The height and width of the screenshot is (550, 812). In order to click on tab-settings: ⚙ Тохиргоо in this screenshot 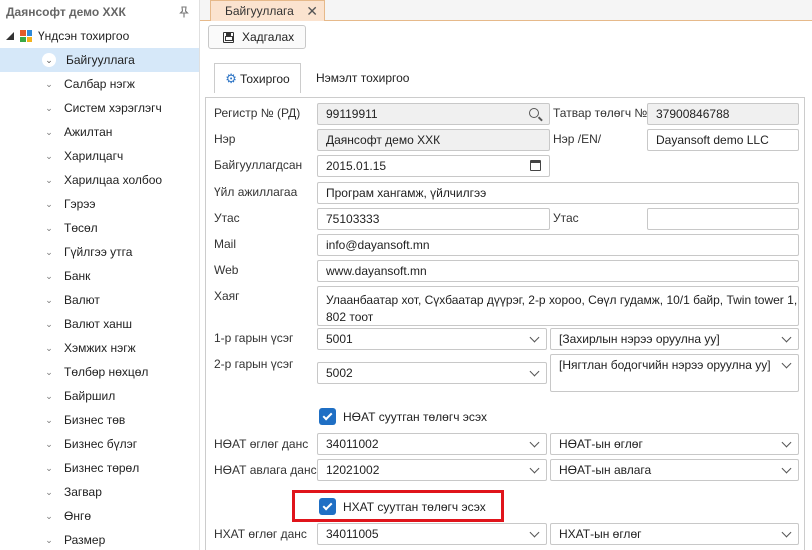, I will do `click(257, 78)`.